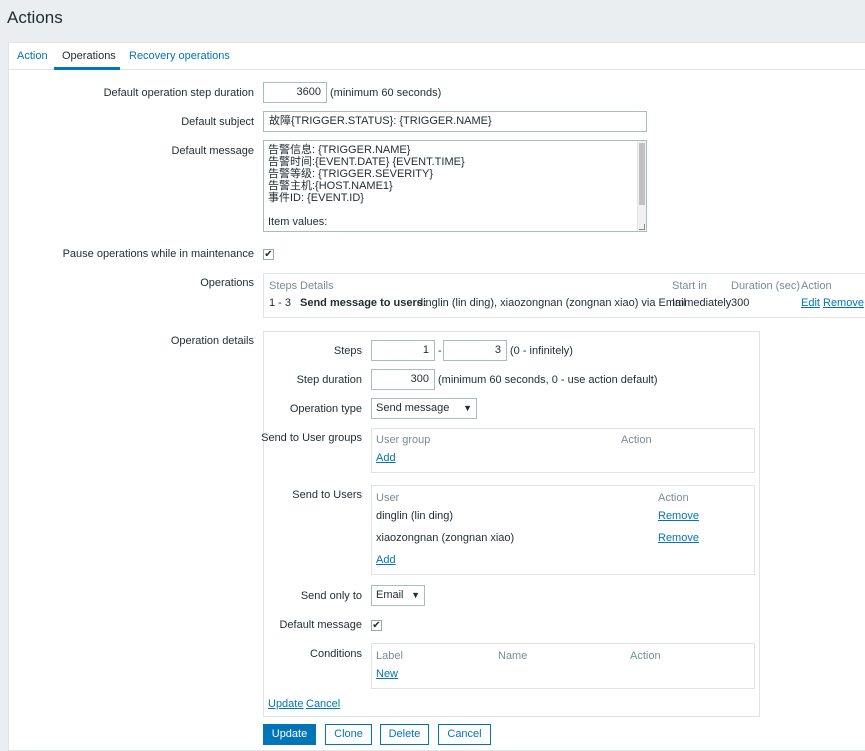 This screenshot has height=751, width=865. What do you see at coordinates (311, 438) in the screenshot?
I see `send-to-user-groups-label: Send to User groups` at bounding box center [311, 438].